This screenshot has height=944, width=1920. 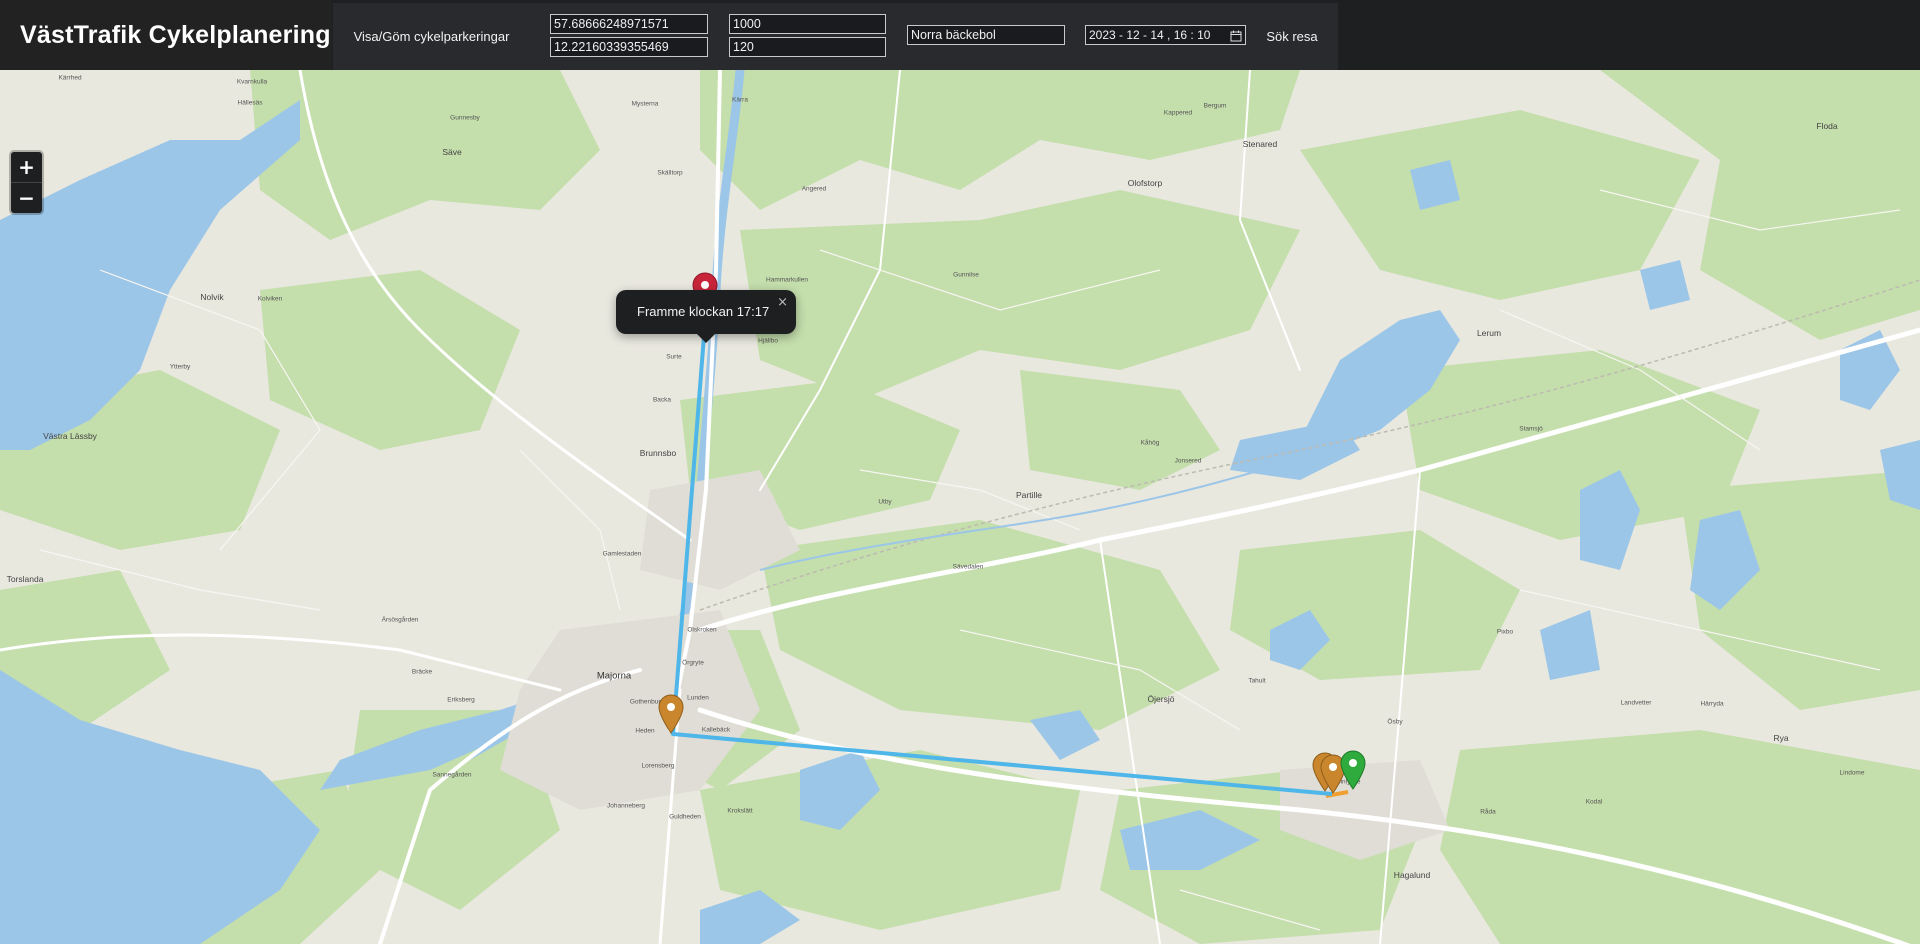 I want to click on datetime-value: 2023 - 12 - 14 , 16 : 10, so click(x=1150, y=35).